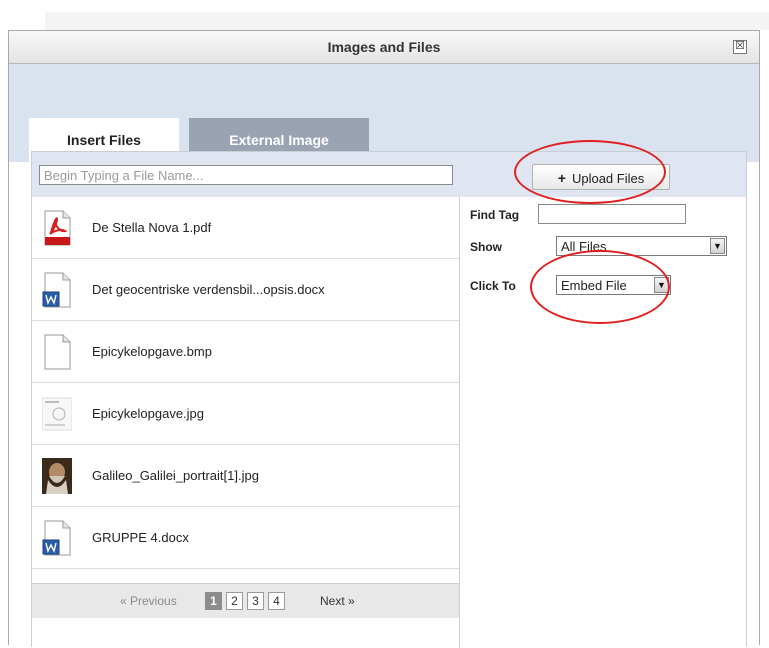 The height and width of the screenshot is (648, 769). Describe the element at coordinates (208, 289) in the screenshot. I see `file-name: Det geocentriske verdensbil...opsis.docx` at that location.